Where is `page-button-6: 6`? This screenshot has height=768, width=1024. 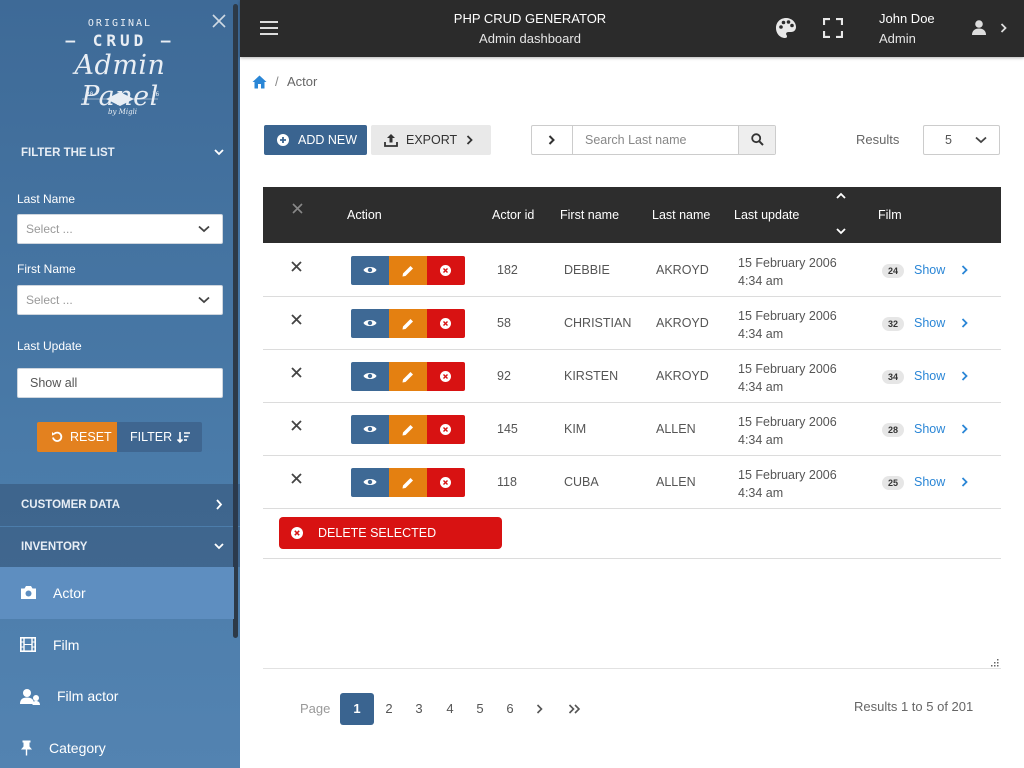
page-button-6: 6 is located at coordinates (510, 709).